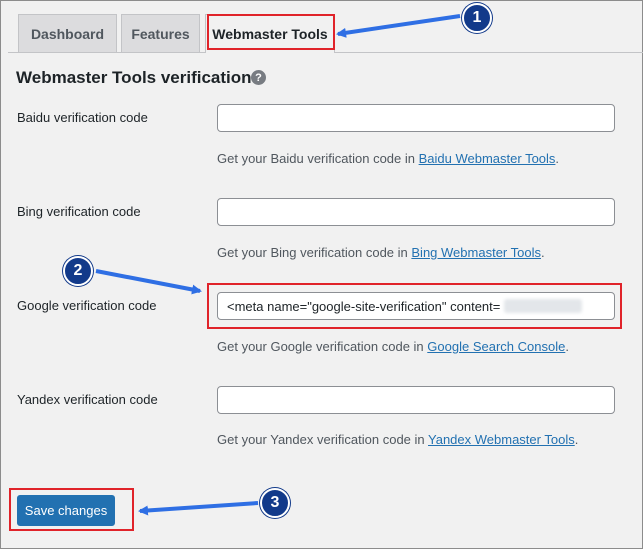 This screenshot has width=643, height=549. What do you see at coordinates (275, 503) in the screenshot?
I see `step-3-badge: 3` at bounding box center [275, 503].